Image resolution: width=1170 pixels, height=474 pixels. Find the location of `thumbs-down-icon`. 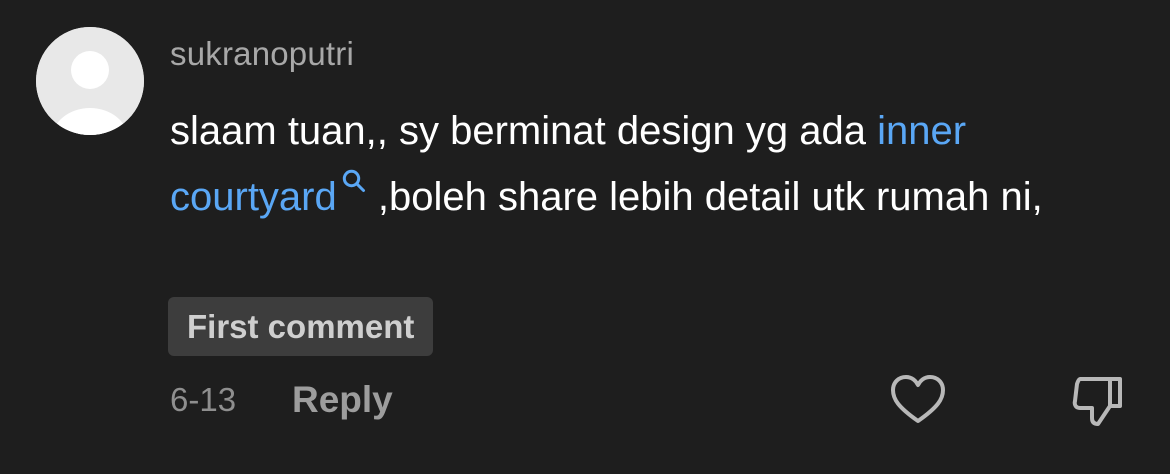

thumbs-down-icon is located at coordinates (1097, 401).